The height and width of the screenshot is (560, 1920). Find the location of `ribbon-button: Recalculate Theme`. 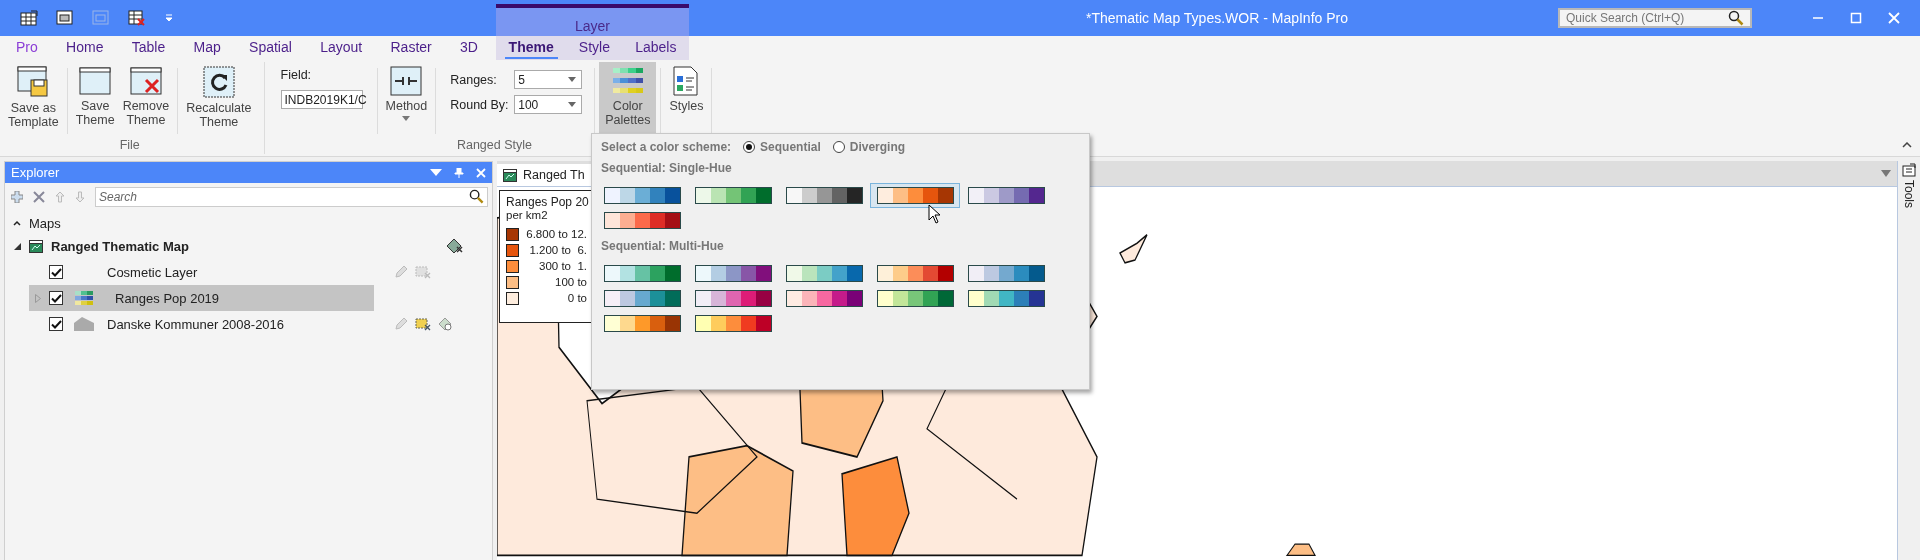

ribbon-button: Recalculate Theme is located at coordinates (219, 100).